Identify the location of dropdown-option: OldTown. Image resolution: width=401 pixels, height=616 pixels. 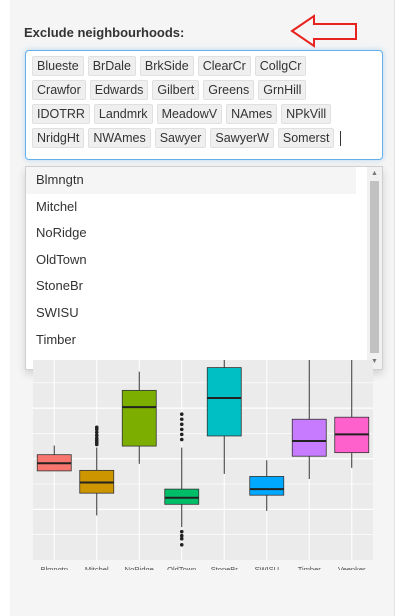
(191, 260).